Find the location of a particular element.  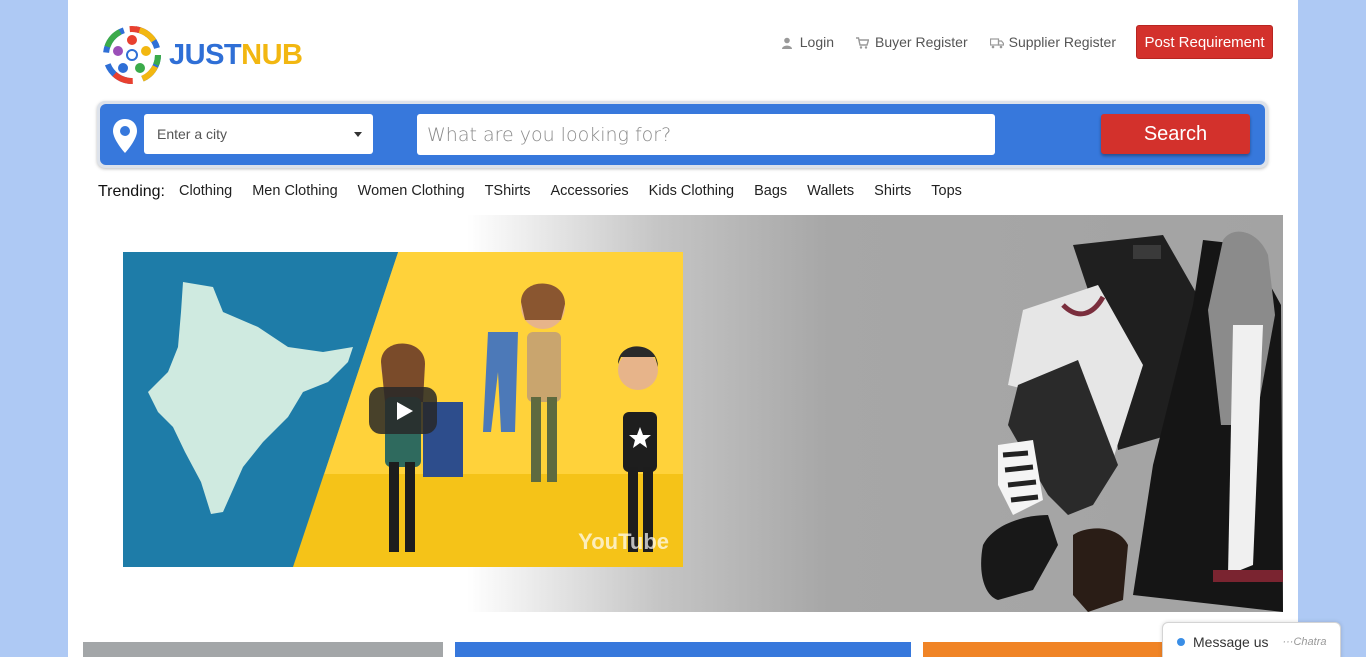

cart-icon is located at coordinates (863, 42).